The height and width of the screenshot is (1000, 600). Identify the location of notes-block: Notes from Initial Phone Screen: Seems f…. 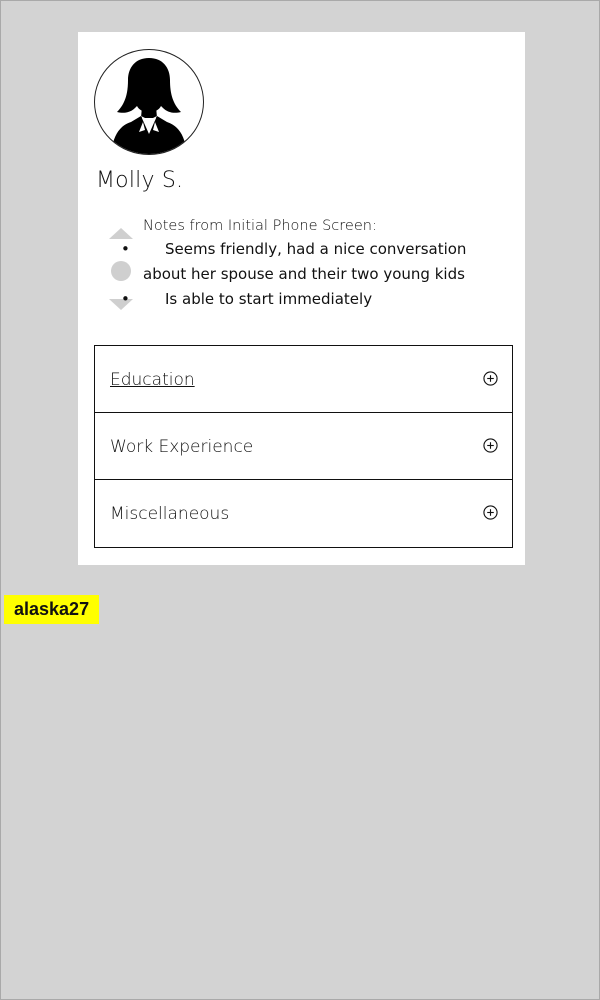
(314, 263).